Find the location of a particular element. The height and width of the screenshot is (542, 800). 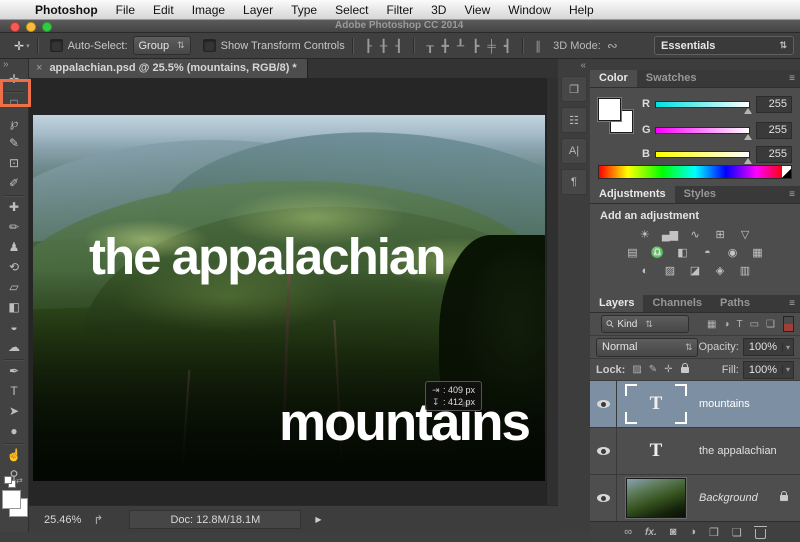

zoom-level-field: 25.46% is located at coordinates (62, 520).